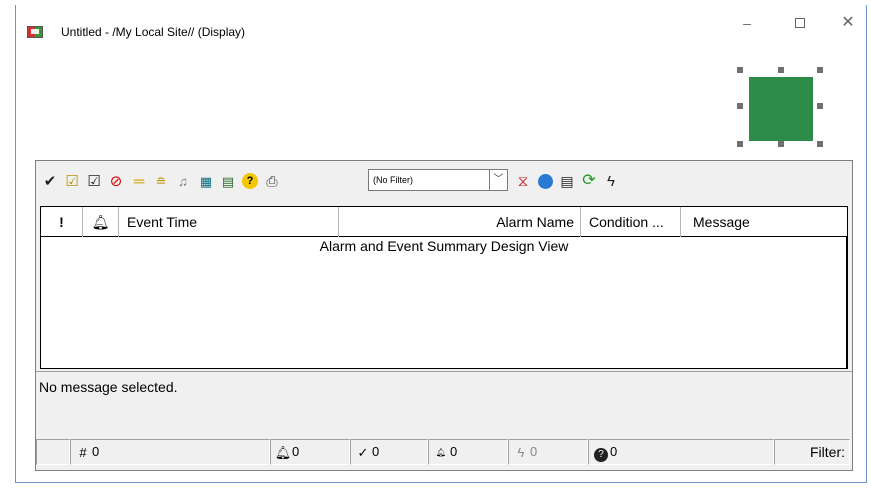 The height and width of the screenshot is (489, 871). What do you see at coordinates (820, 70) in the screenshot?
I see `selection-handle-top-right` at bounding box center [820, 70].